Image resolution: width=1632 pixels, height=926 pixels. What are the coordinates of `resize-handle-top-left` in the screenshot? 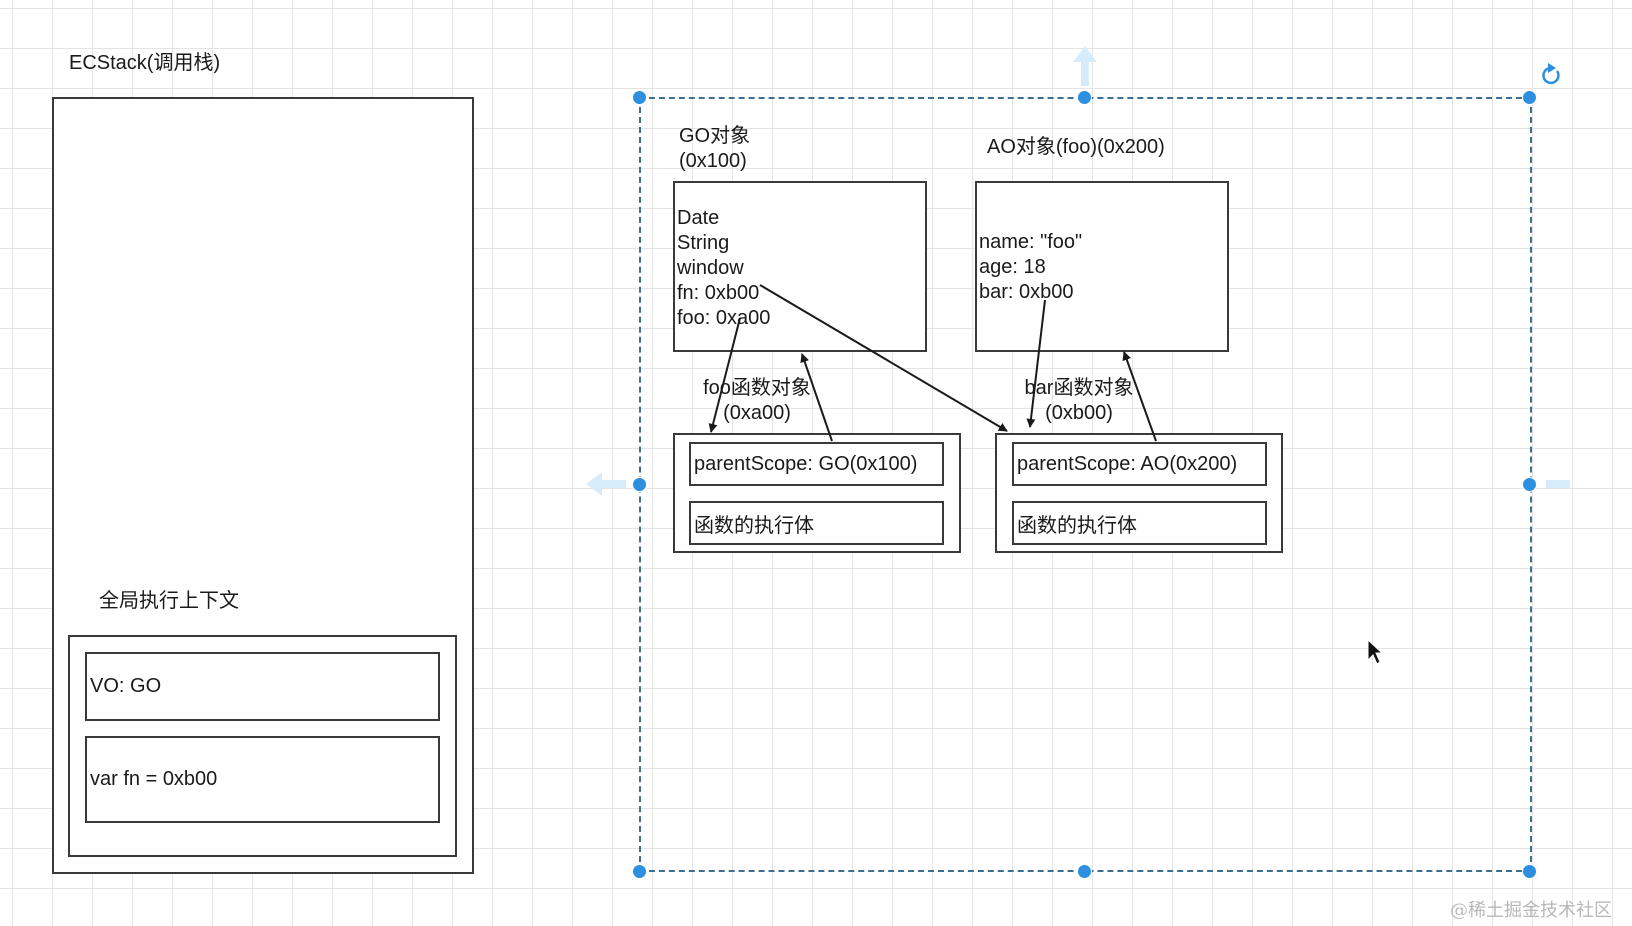 It's located at (639, 97).